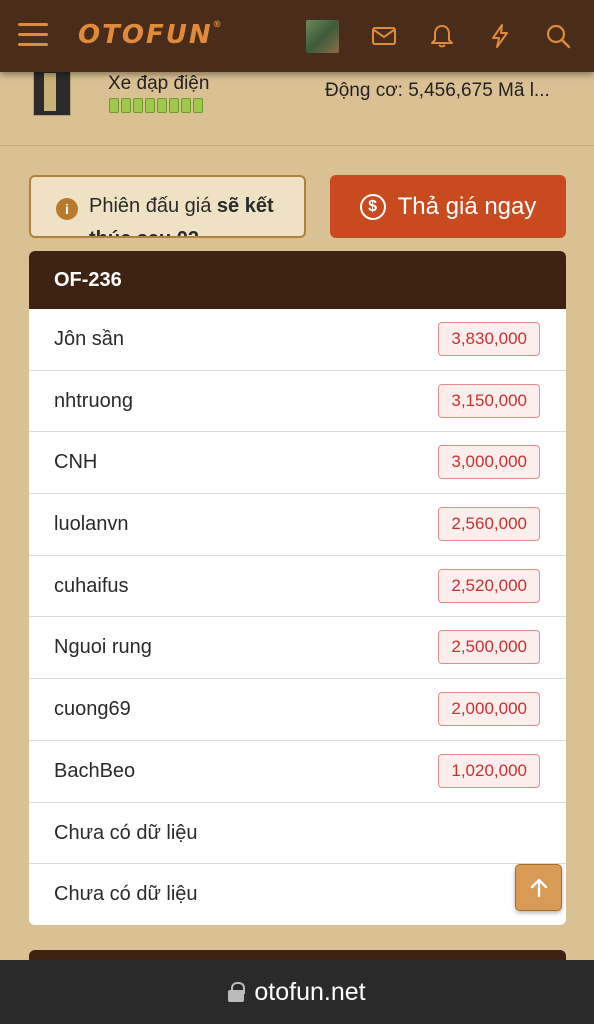  What do you see at coordinates (67, 209) in the screenshot?
I see `info-icon: i` at bounding box center [67, 209].